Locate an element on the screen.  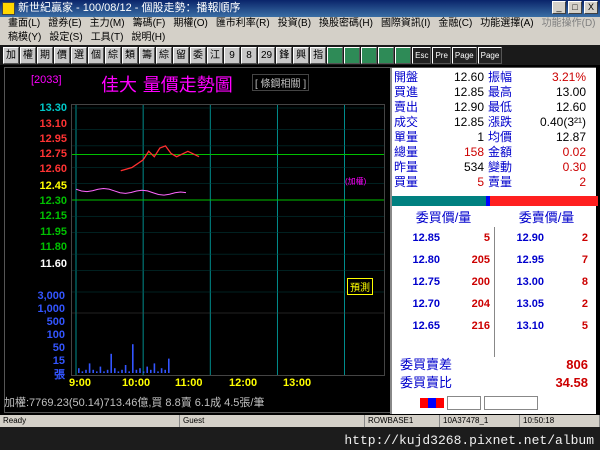
stat-label: 買進 is located at coordinates (406, 92).